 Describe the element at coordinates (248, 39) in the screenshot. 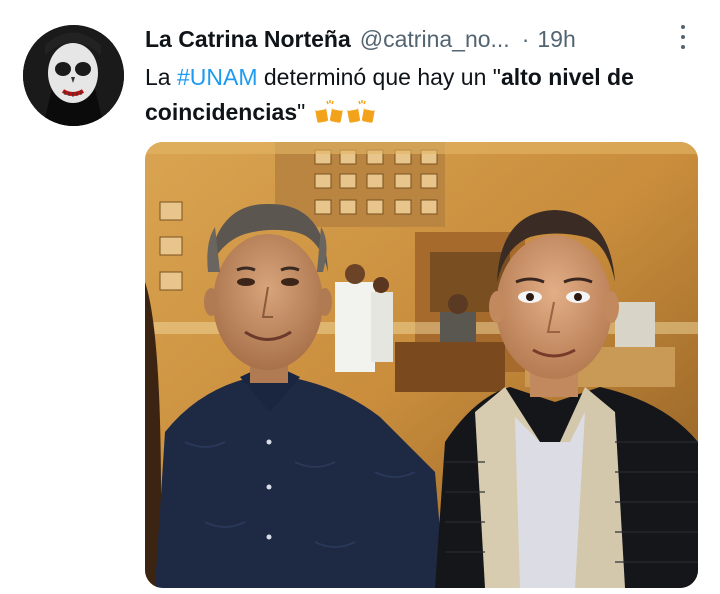

I see `display-name: La Catrina Norteña` at that location.